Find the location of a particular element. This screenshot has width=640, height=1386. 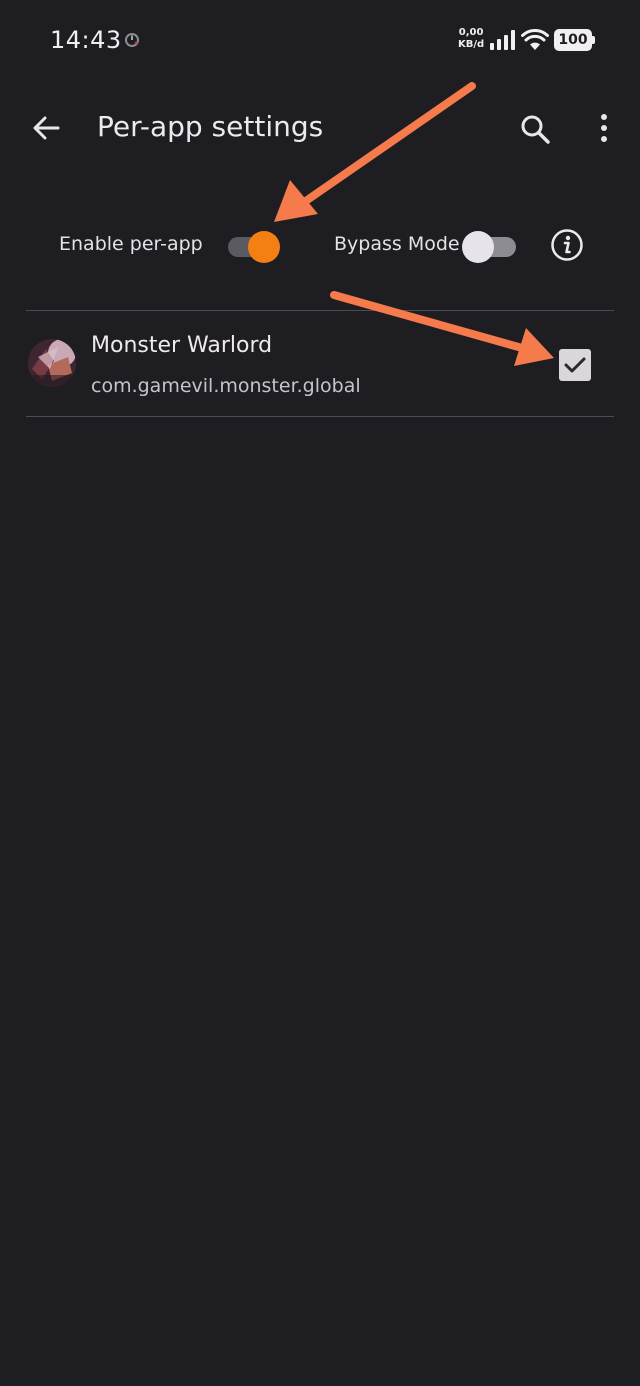

app-checkbox is located at coordinates (575, 365).